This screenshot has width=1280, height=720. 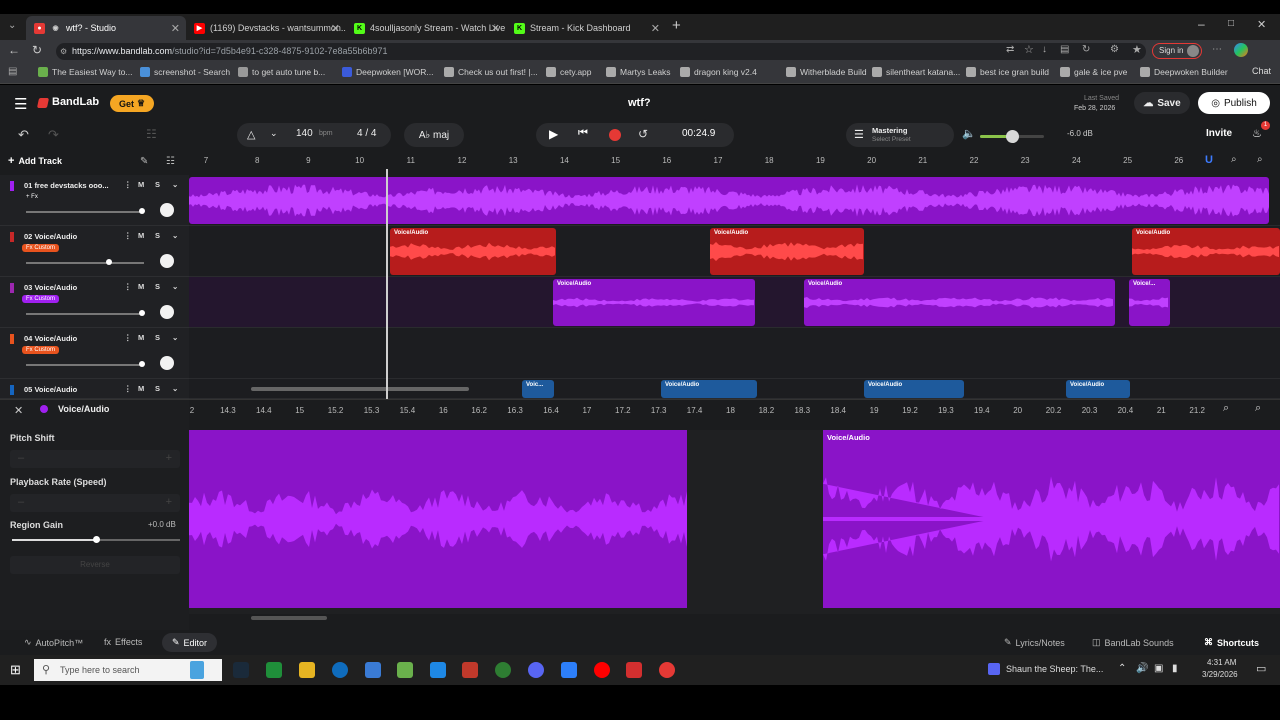 I want to click on tempo-value: 140, so click(x=304, y=133).